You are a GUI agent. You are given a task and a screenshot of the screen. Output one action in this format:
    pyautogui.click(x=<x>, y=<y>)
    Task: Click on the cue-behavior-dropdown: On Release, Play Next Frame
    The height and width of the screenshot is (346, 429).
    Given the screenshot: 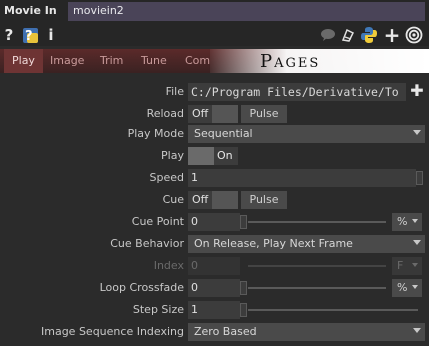 What is the action you would take?
    pyautogui.click(x=306, y=244)
    